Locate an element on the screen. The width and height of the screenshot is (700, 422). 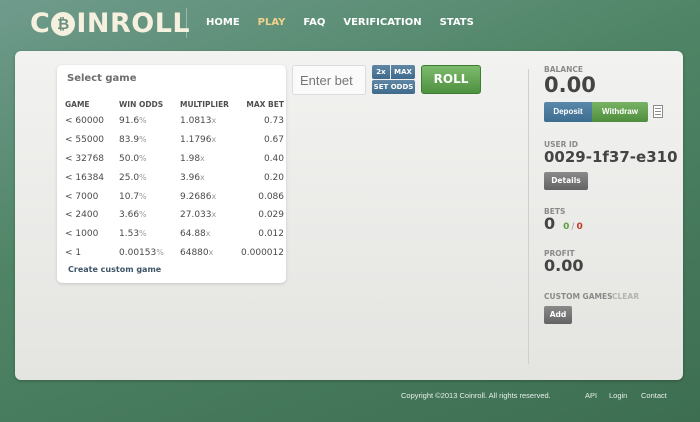
game-row: < 16384 25.0% 3.96x 0.20 is located at coordinates (174, 177).